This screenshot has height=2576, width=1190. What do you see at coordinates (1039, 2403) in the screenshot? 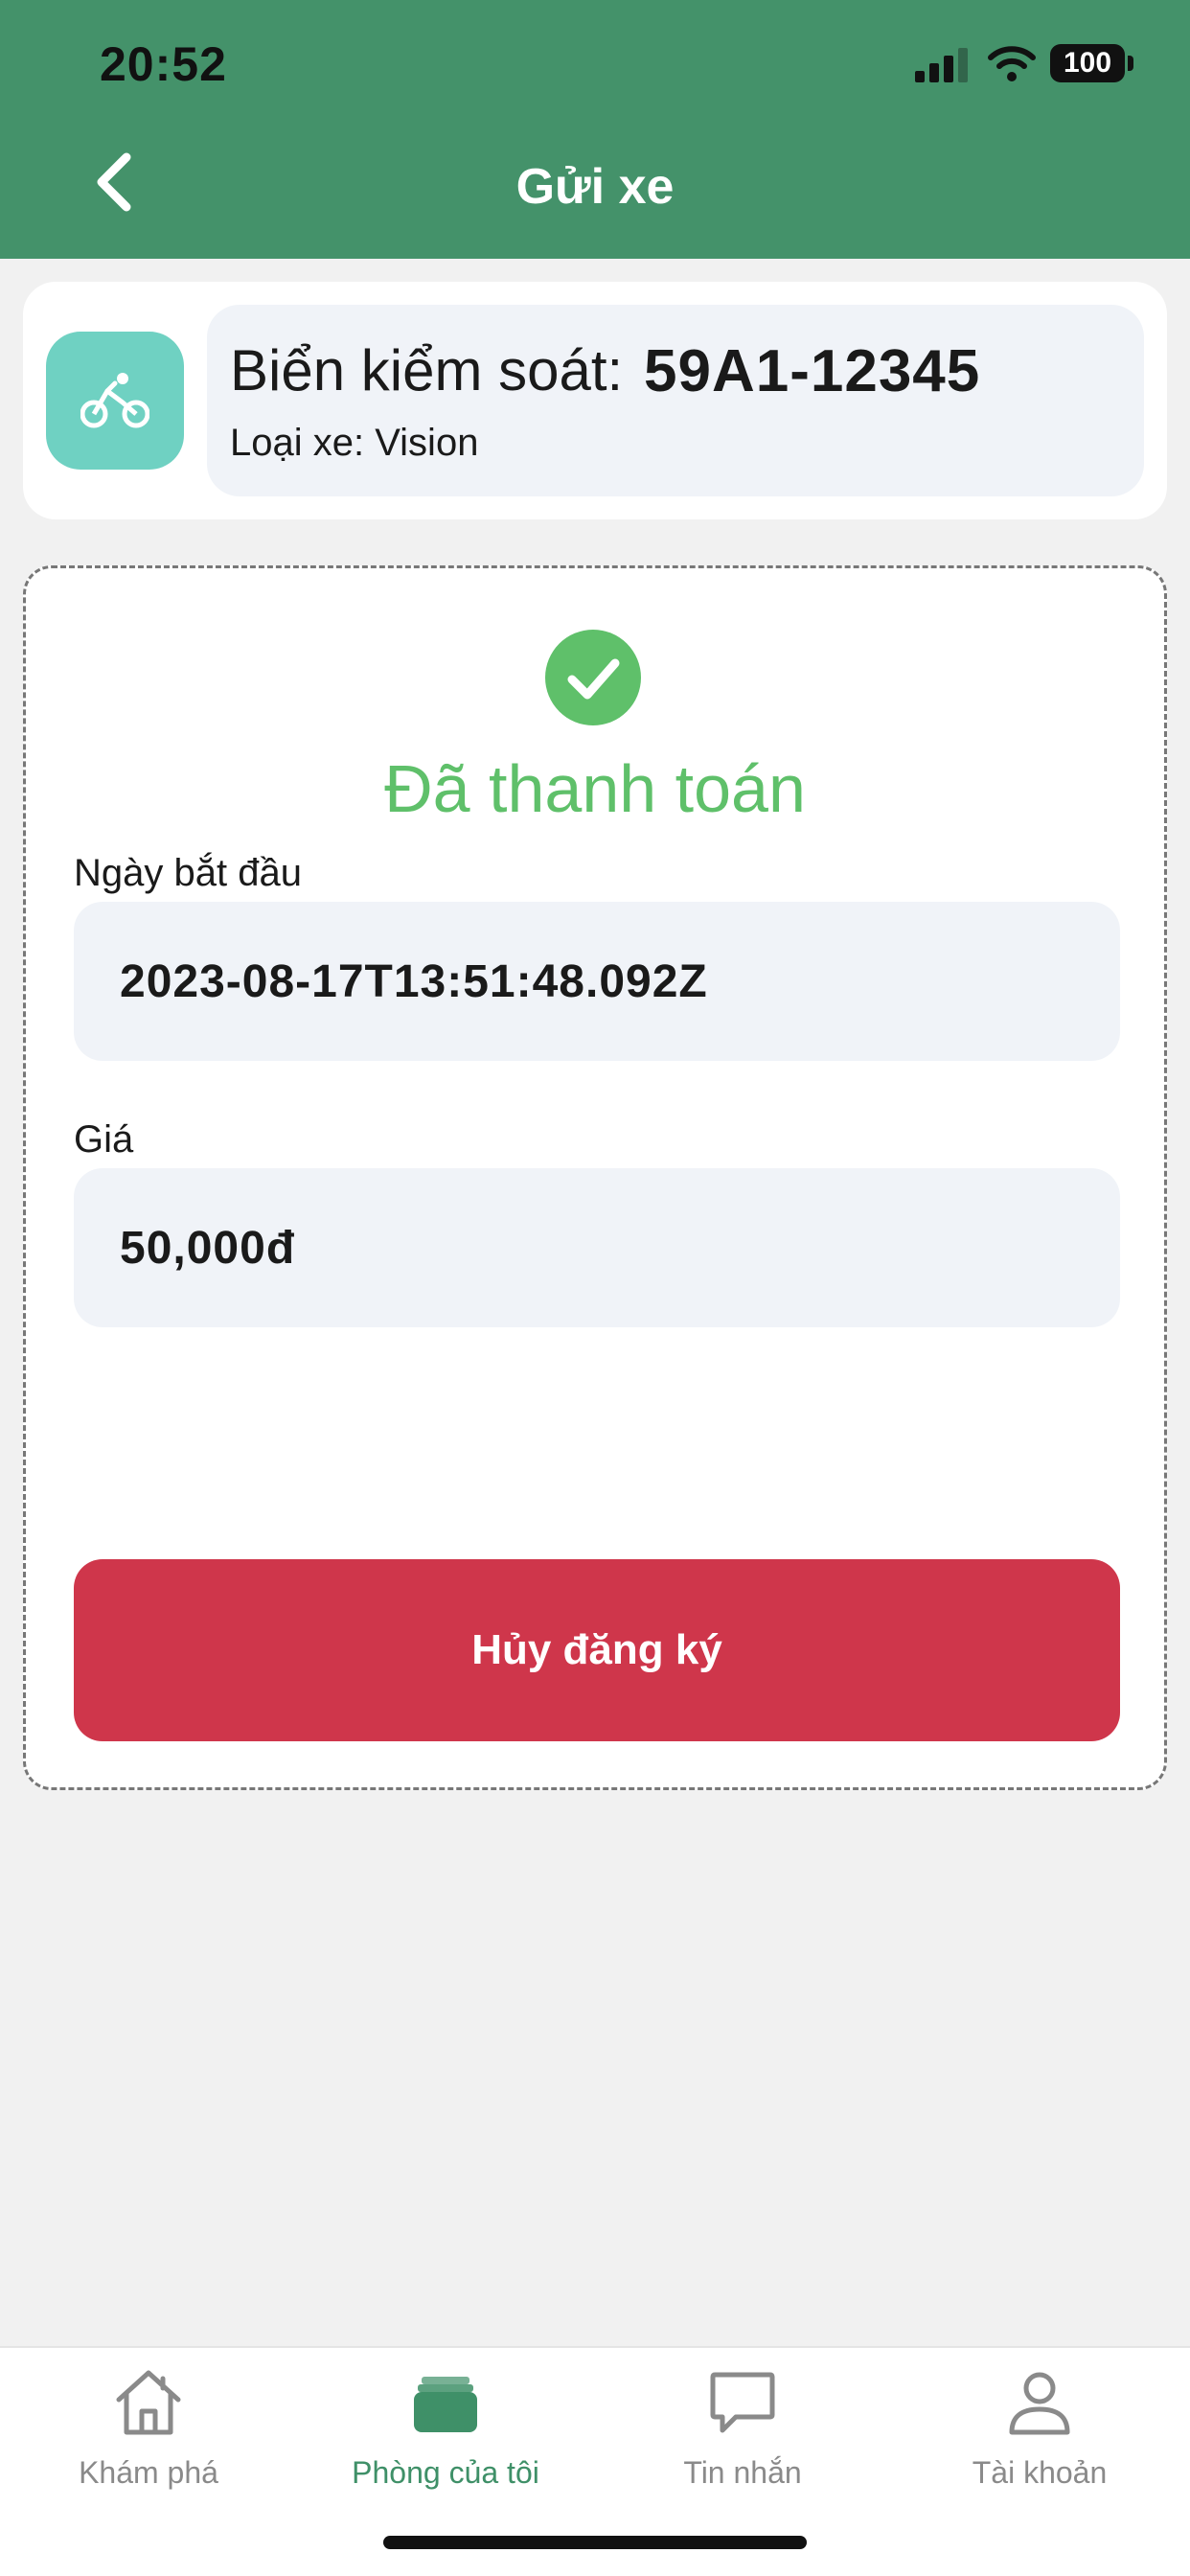
I see `user-icon` at bounding box center [1039, 2403].